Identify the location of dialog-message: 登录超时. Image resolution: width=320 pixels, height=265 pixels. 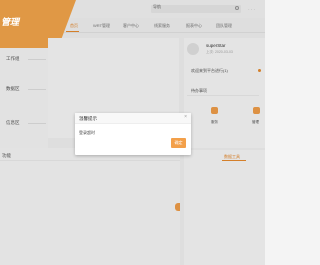
(87, 132).